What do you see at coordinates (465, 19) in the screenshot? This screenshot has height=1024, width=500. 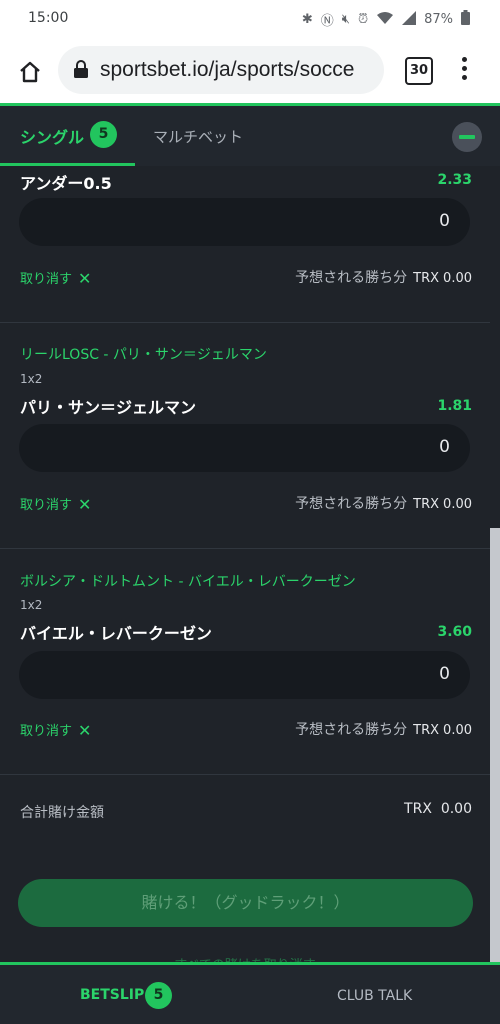 I see `battery-icon` at bounding box center [465, 19].